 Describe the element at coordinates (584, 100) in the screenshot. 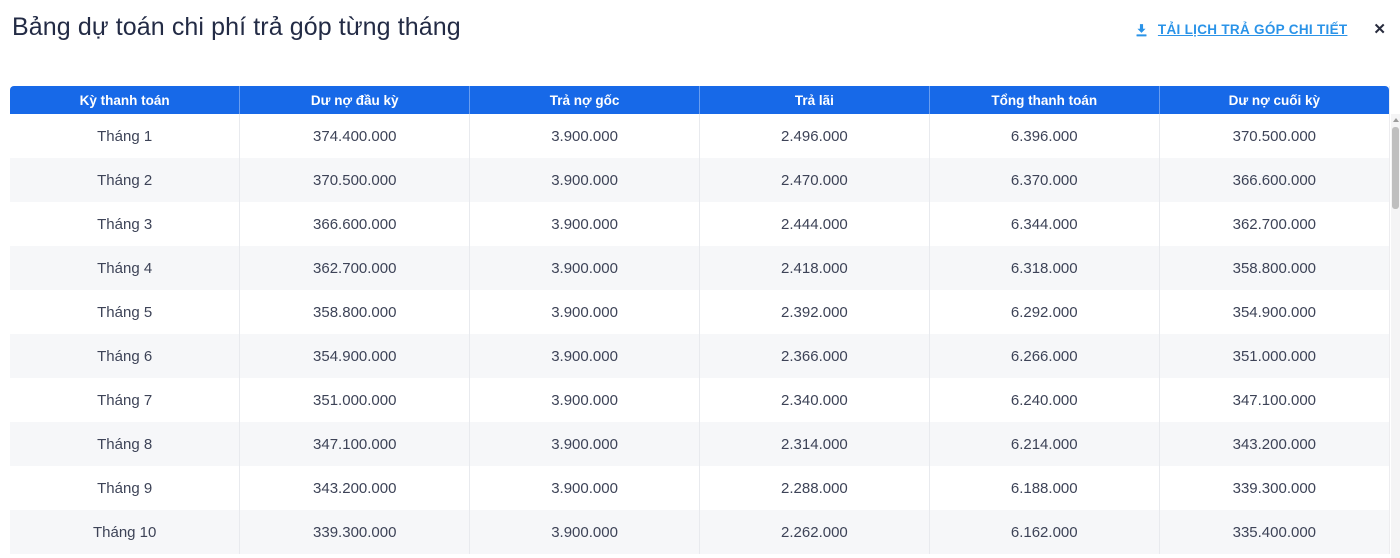

I see `column-header: Trả nợ gốc` at that location.